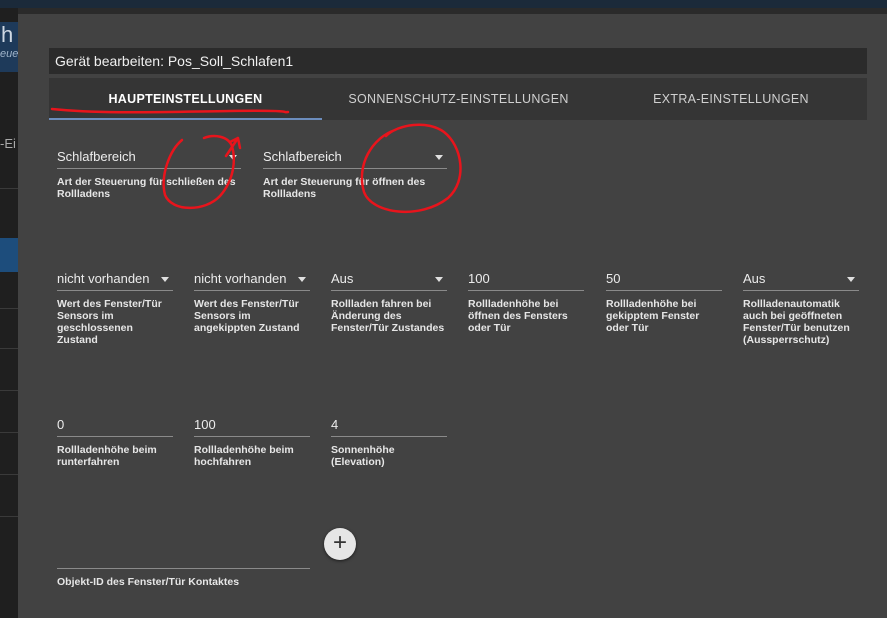 The image size is (887, 618). Describe the element at coordinates (8, 143) in the screenshot. I see `app-side-text: -Ei` at that location.